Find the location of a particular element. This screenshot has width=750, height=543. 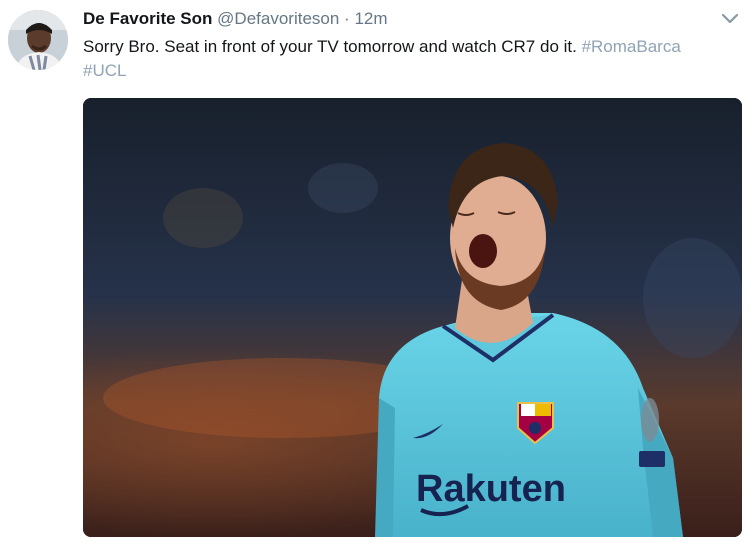

tweet-header: De Favorite Son @Defavoriteson · 12m is located at coordinates (235, 19).